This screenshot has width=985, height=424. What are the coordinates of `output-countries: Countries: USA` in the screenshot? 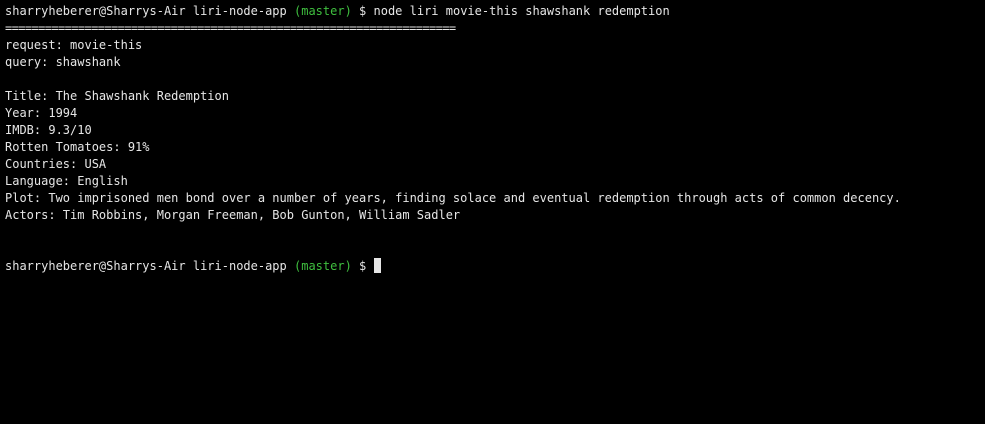 It's located at (56, 164).